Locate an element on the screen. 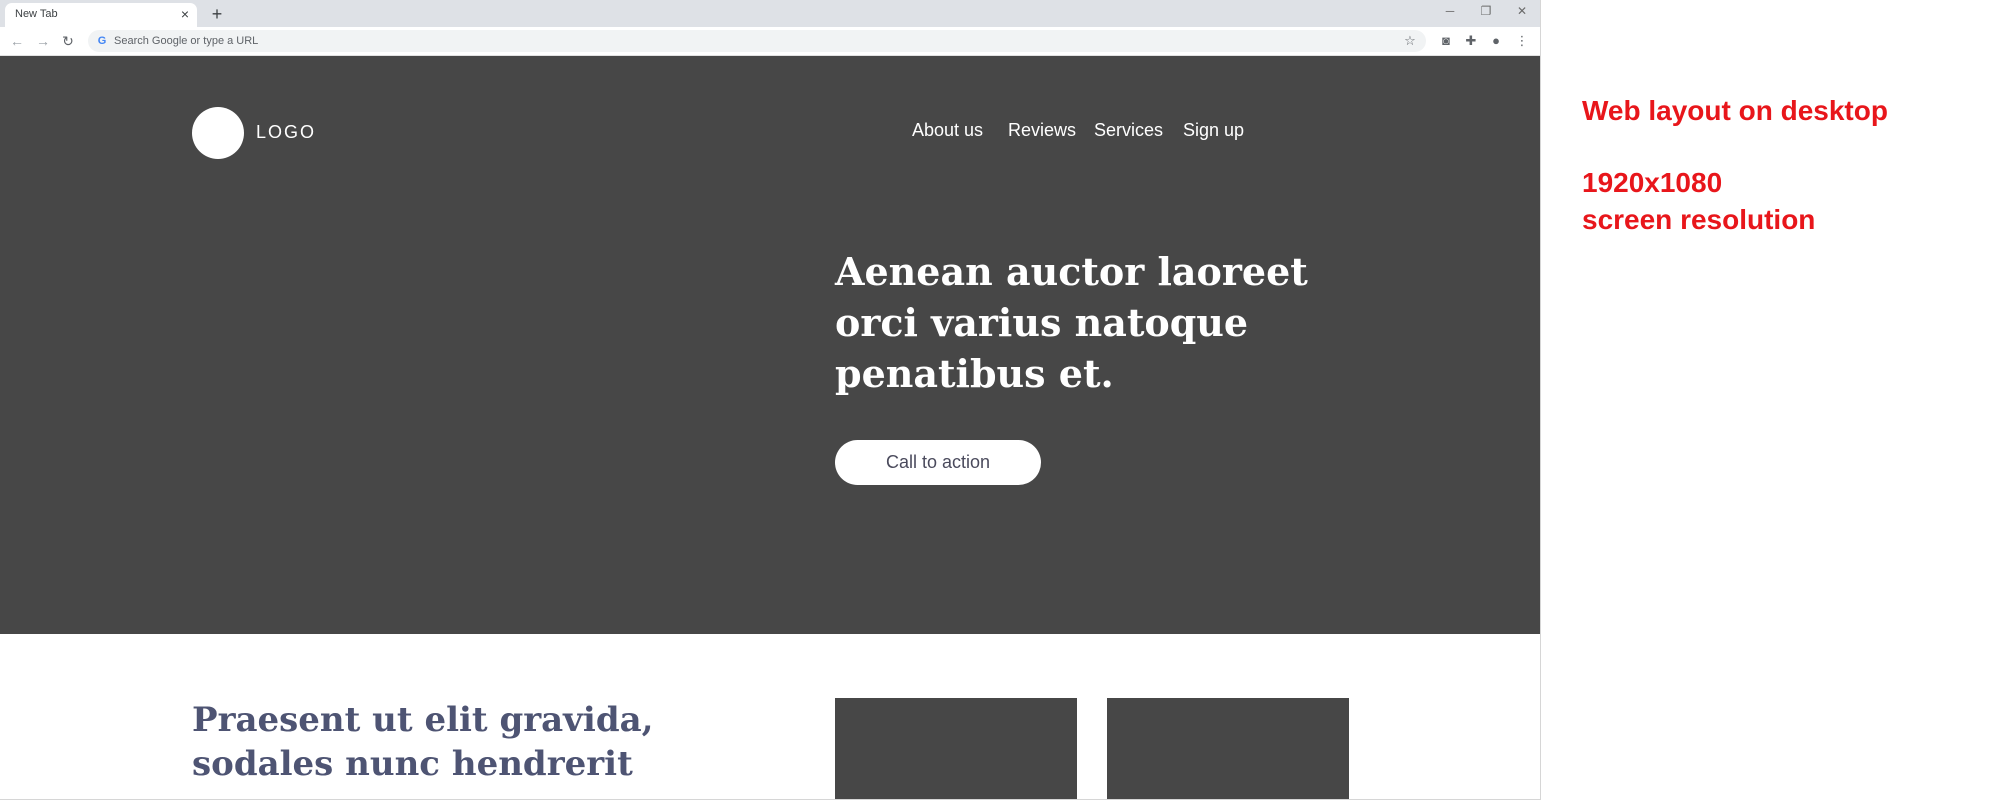  back-icon: ← is located at coordinates (17, 41).